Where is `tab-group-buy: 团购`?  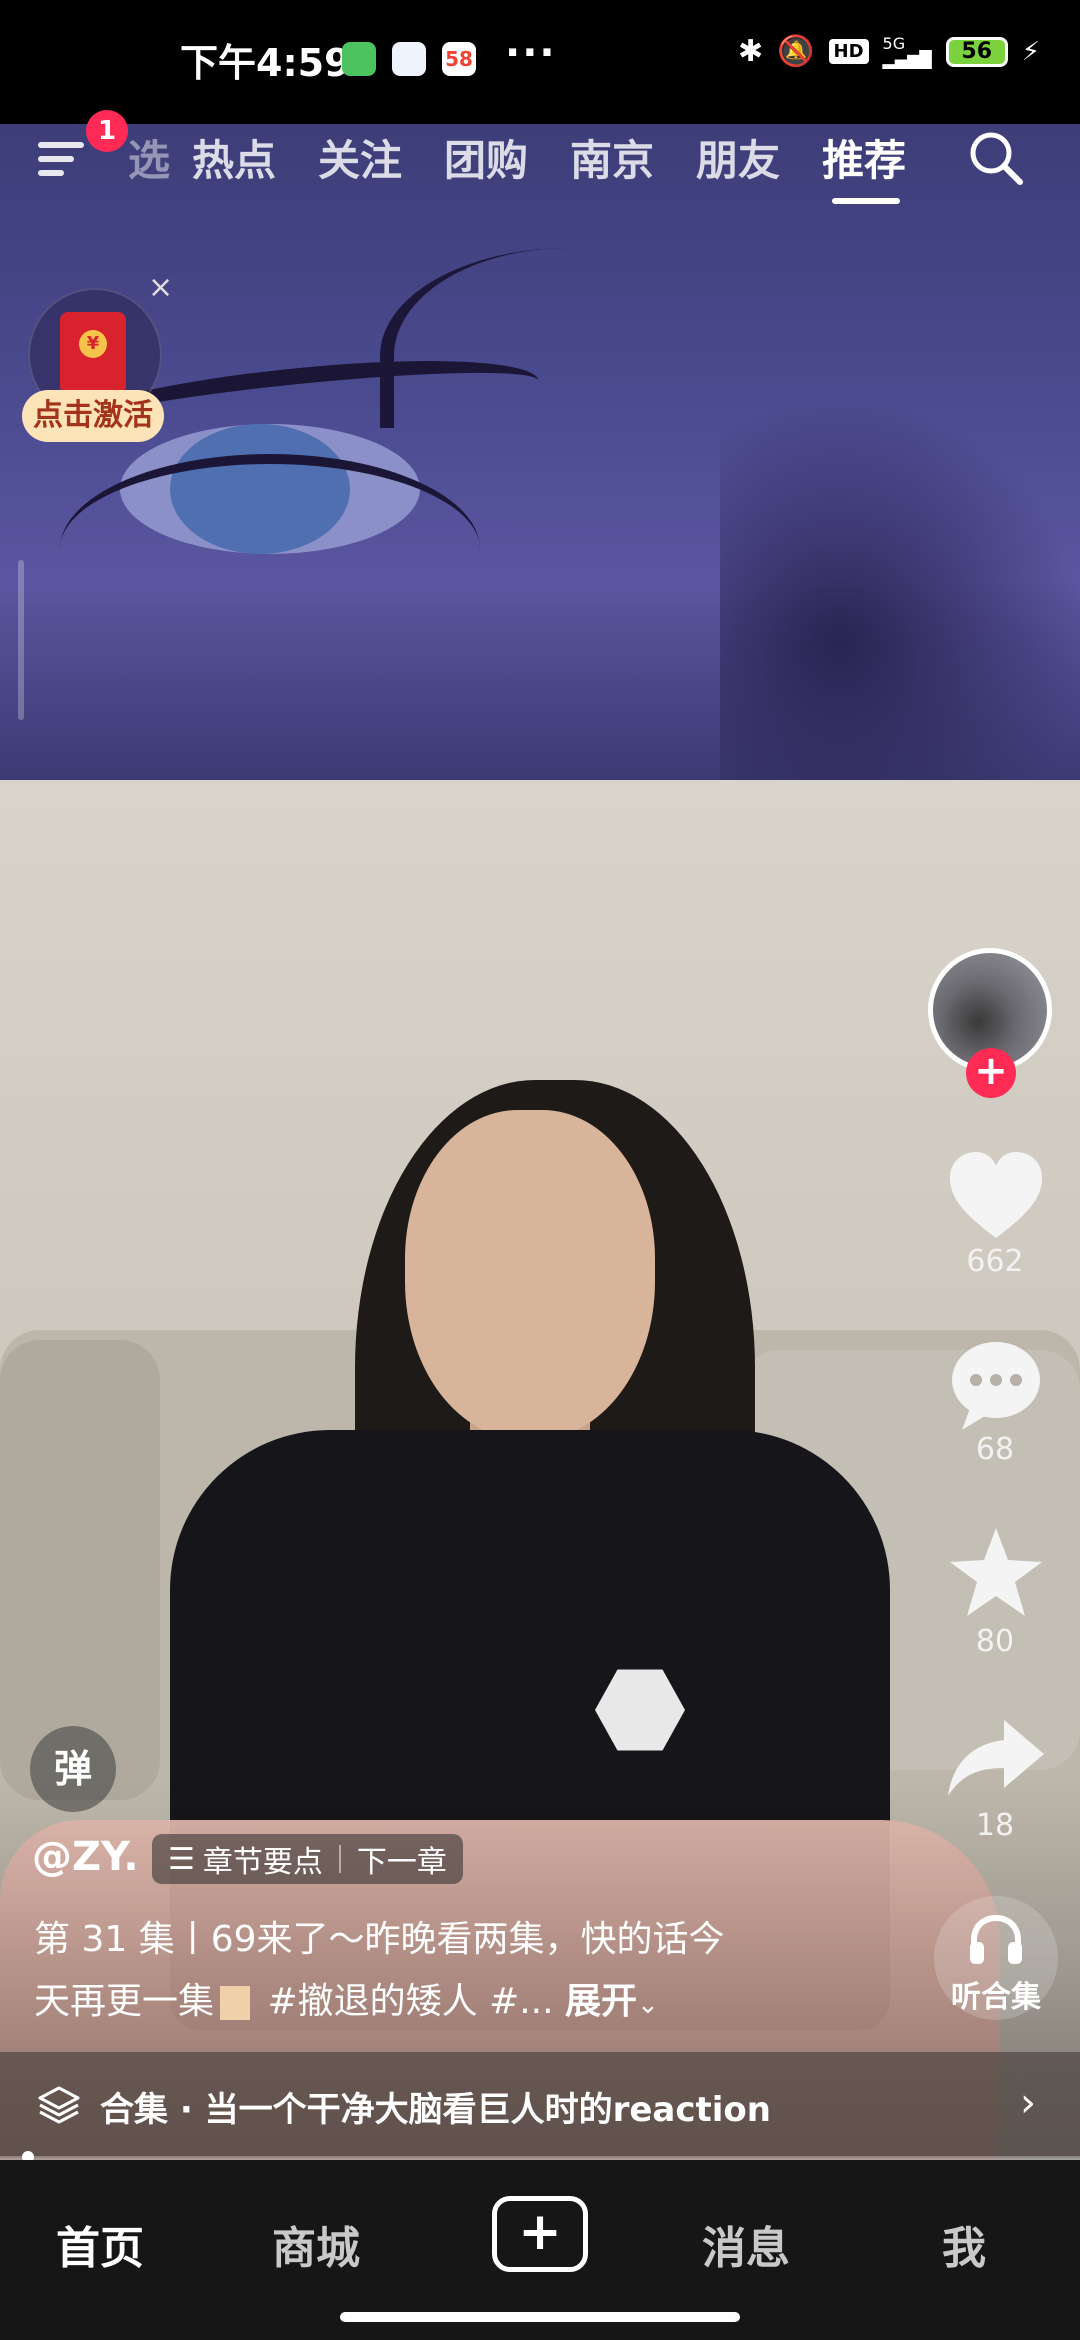 tab-group-buy: 团购 is located at coordinates (486, 157).